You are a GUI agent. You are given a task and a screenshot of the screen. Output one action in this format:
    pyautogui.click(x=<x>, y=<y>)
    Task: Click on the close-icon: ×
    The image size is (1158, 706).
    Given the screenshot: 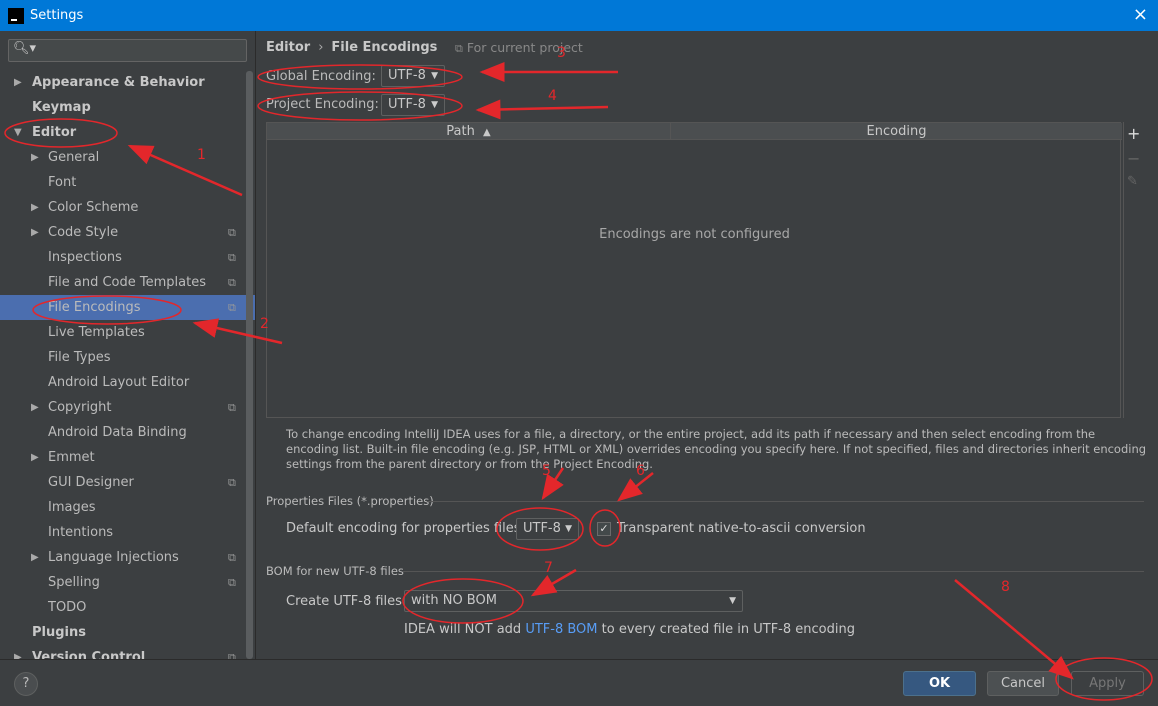 What is the action you would take?
    pyautogui.click(x=1140, y=14)
    